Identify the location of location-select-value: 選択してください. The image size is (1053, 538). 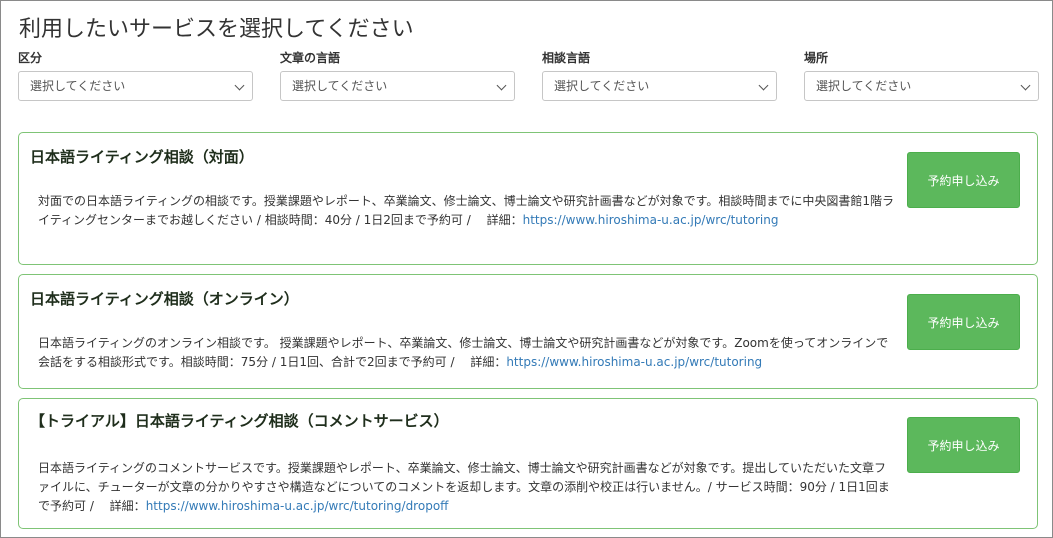
(864, 86).